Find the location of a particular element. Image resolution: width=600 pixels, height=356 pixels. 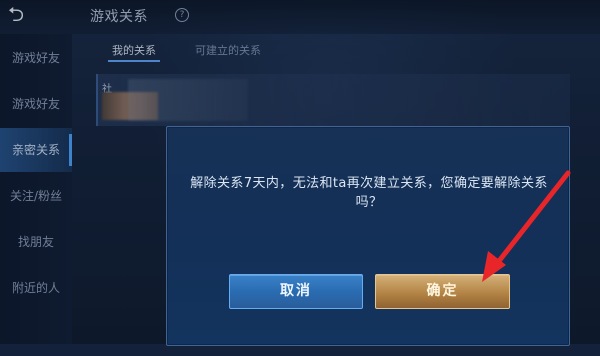

confirm-button: 确定 is located at coordinates (442, 291).